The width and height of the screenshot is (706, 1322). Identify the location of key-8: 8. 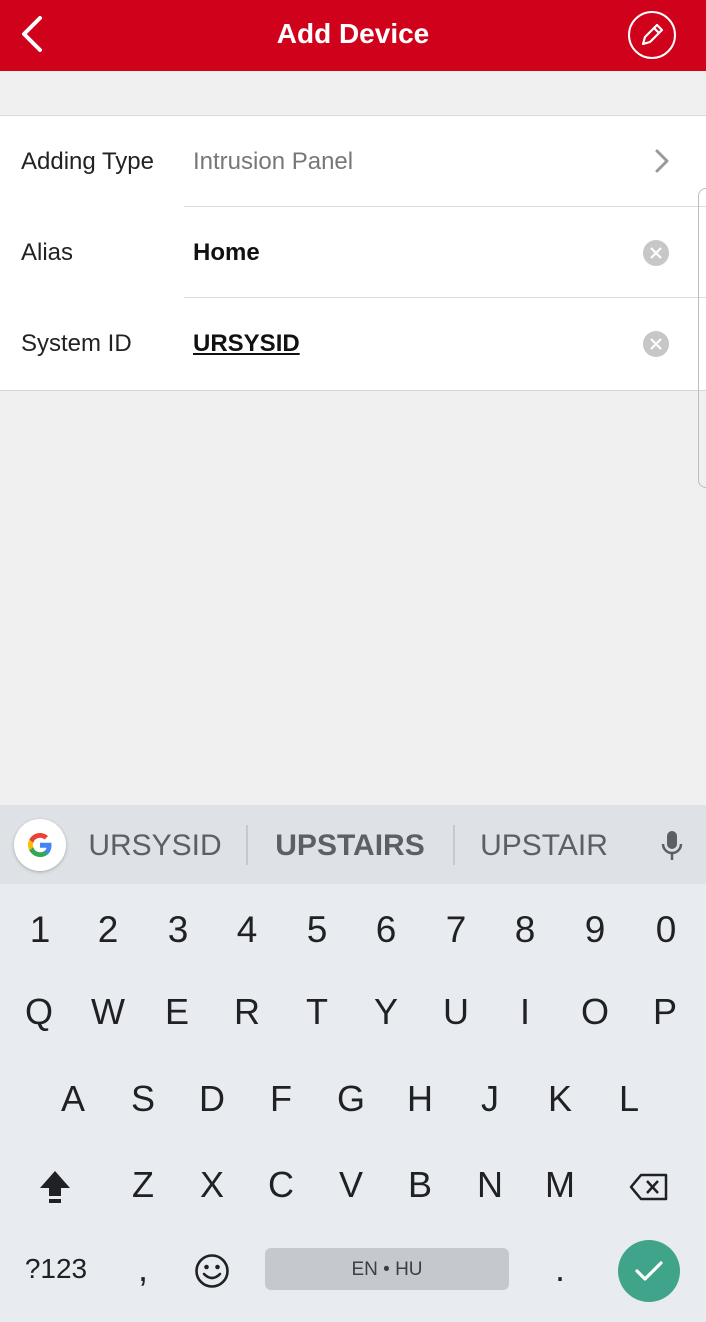
(525, 930).